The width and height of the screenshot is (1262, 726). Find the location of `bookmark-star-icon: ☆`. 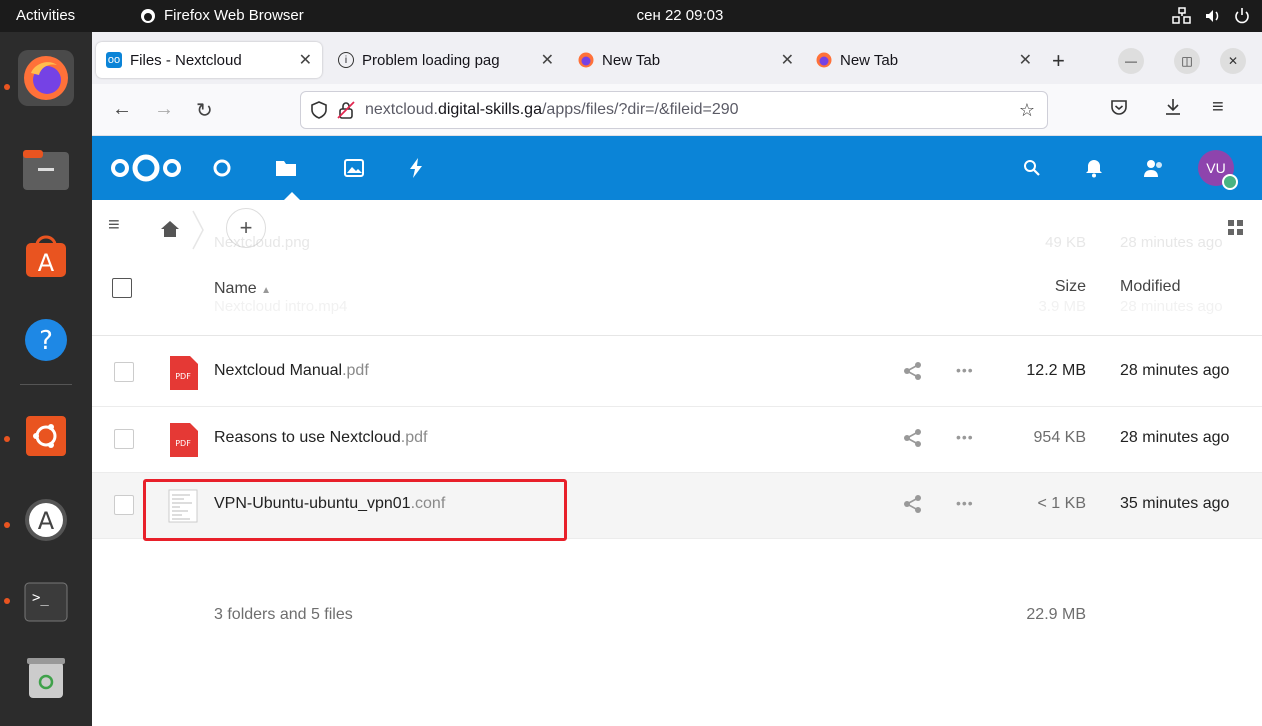

bookmark-star-icon: ☆ is located at coordinates (1027, 110).